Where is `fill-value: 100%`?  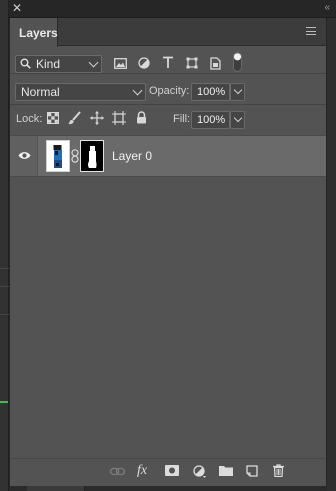
fill-value: 100% is located at coordinates (211, 120).